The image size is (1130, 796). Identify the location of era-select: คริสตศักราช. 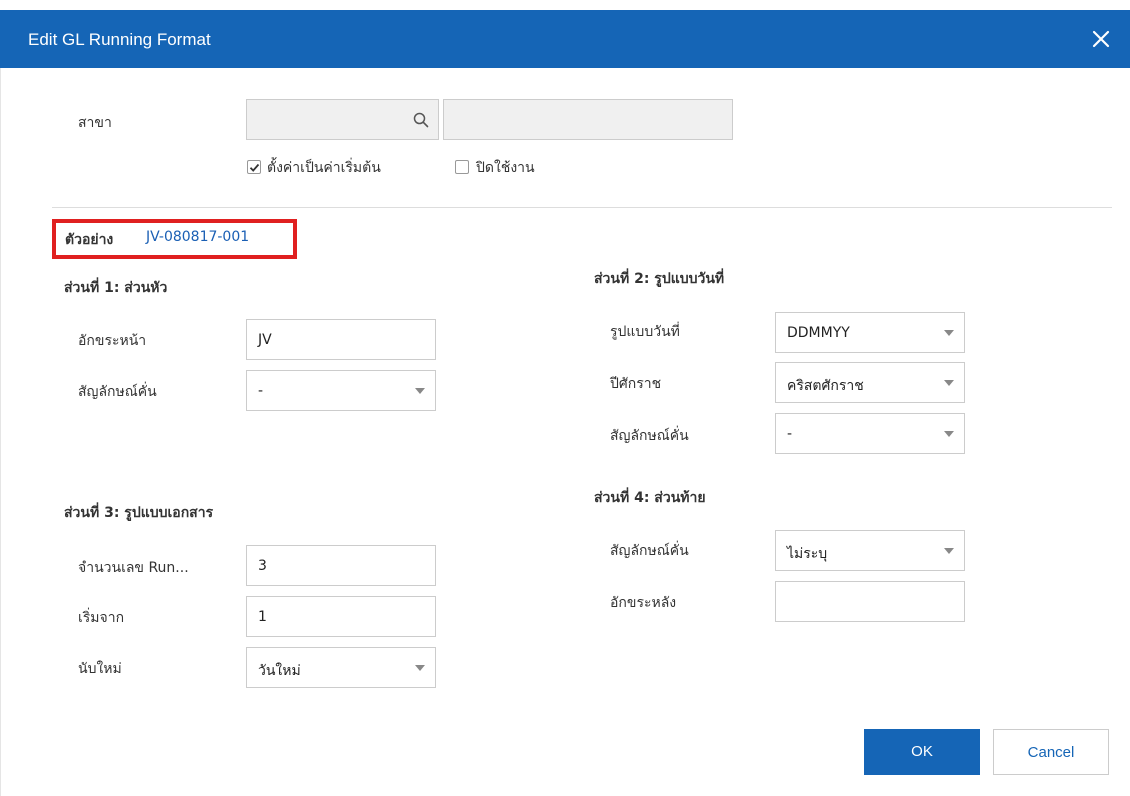
(870, 382).